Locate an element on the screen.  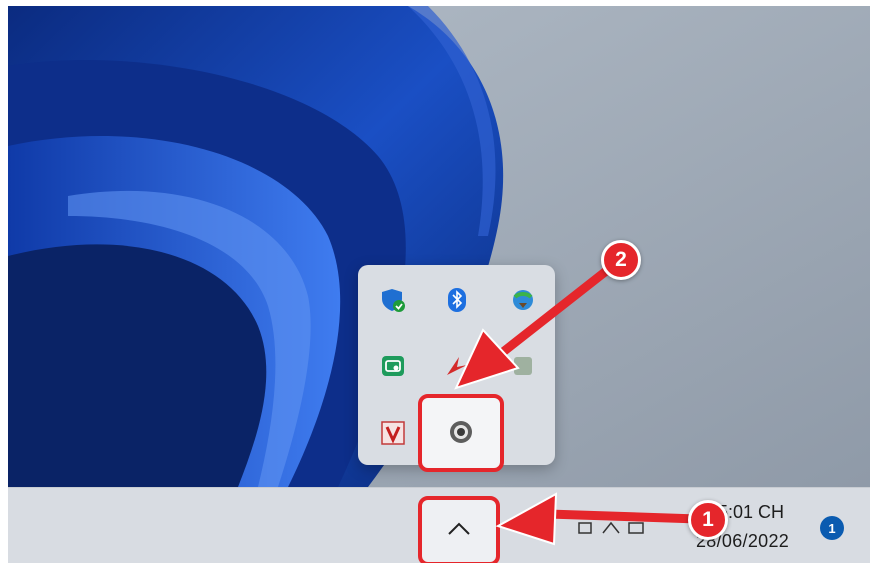
webcam-icon is located at coordinates (461, 432).